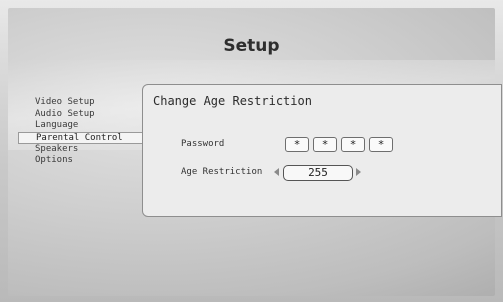 This screenshot has width=503, height=302. Describe the element at coordinates (90, 137) in the screenshot. I see `menu-item-parental-control: Parental Control` at that location.